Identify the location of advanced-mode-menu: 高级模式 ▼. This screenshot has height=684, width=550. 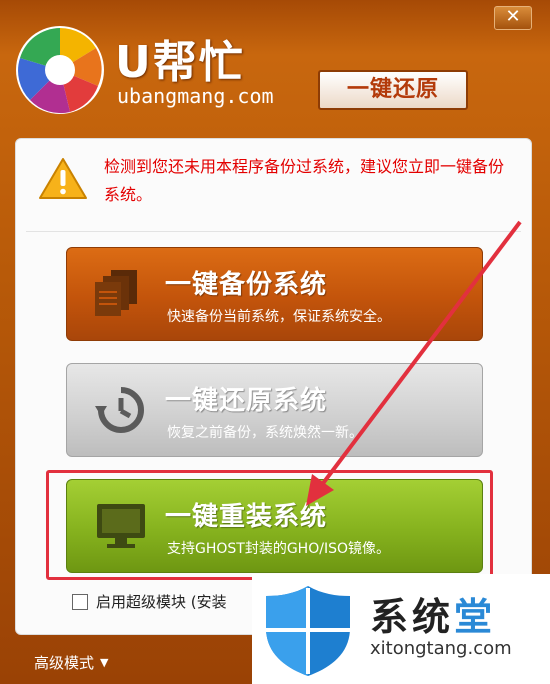
(71, 662).